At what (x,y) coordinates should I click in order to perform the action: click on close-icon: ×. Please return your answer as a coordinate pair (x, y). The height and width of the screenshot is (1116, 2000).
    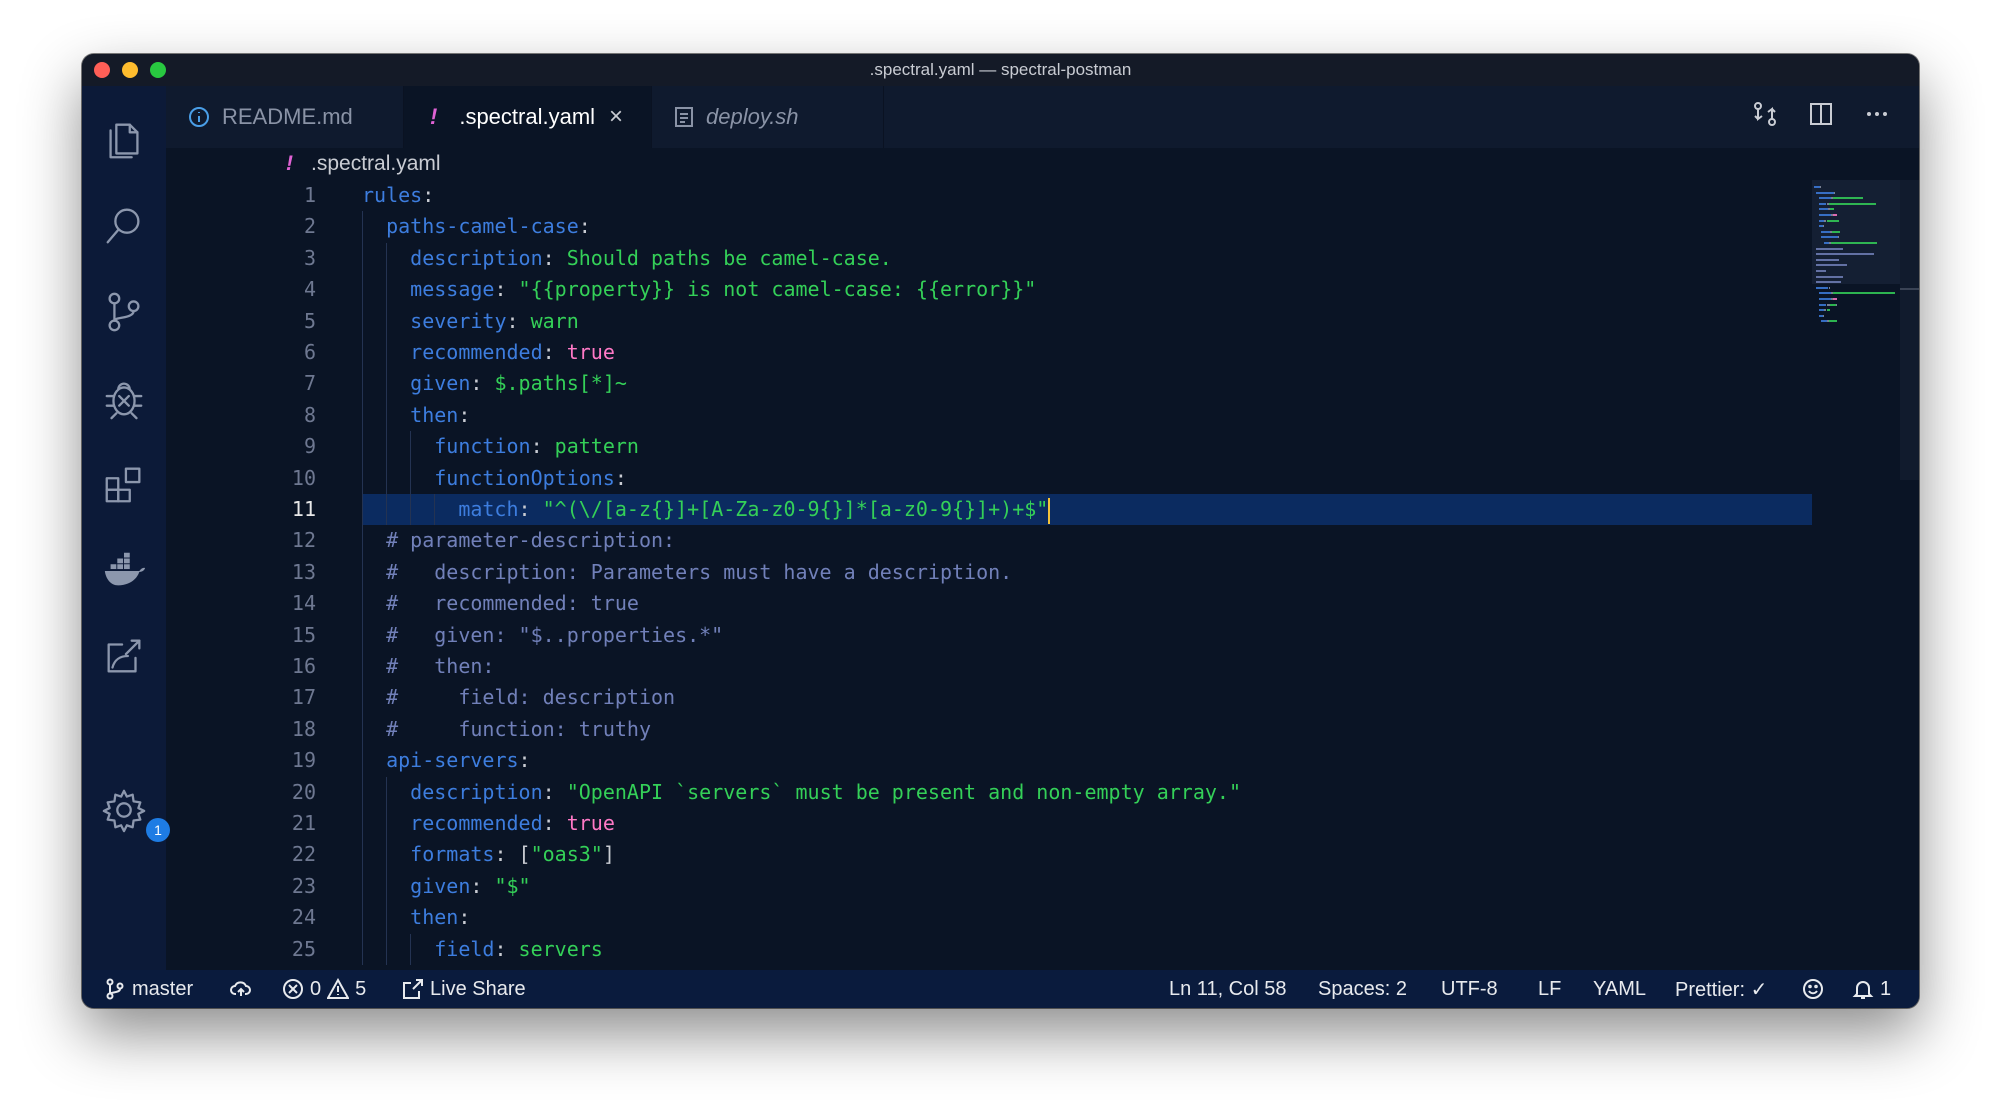
    Looking at the image, I should click on (616, 117).